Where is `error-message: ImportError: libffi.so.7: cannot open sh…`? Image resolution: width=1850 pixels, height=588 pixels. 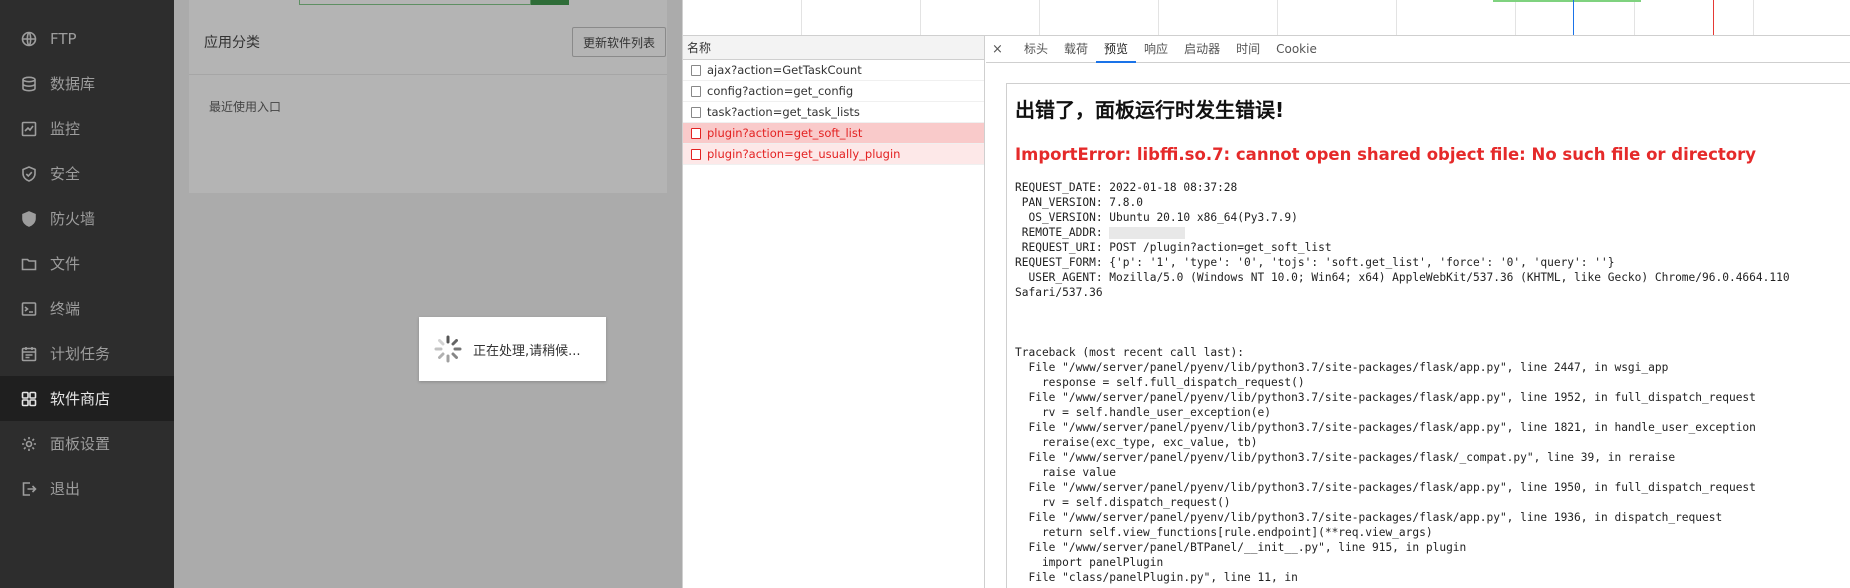 error-message: ImportError: libffi.so.7: cannot open sh… is located at coordinates (1385, 154).